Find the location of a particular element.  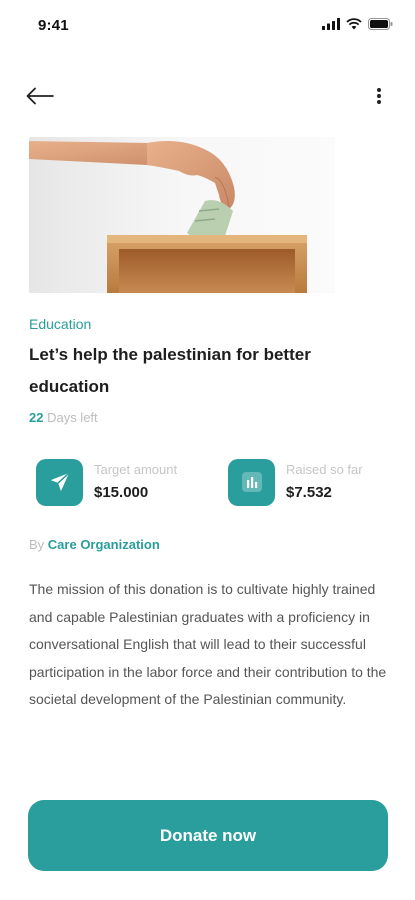

back-button is located at coordinates (42, 96).